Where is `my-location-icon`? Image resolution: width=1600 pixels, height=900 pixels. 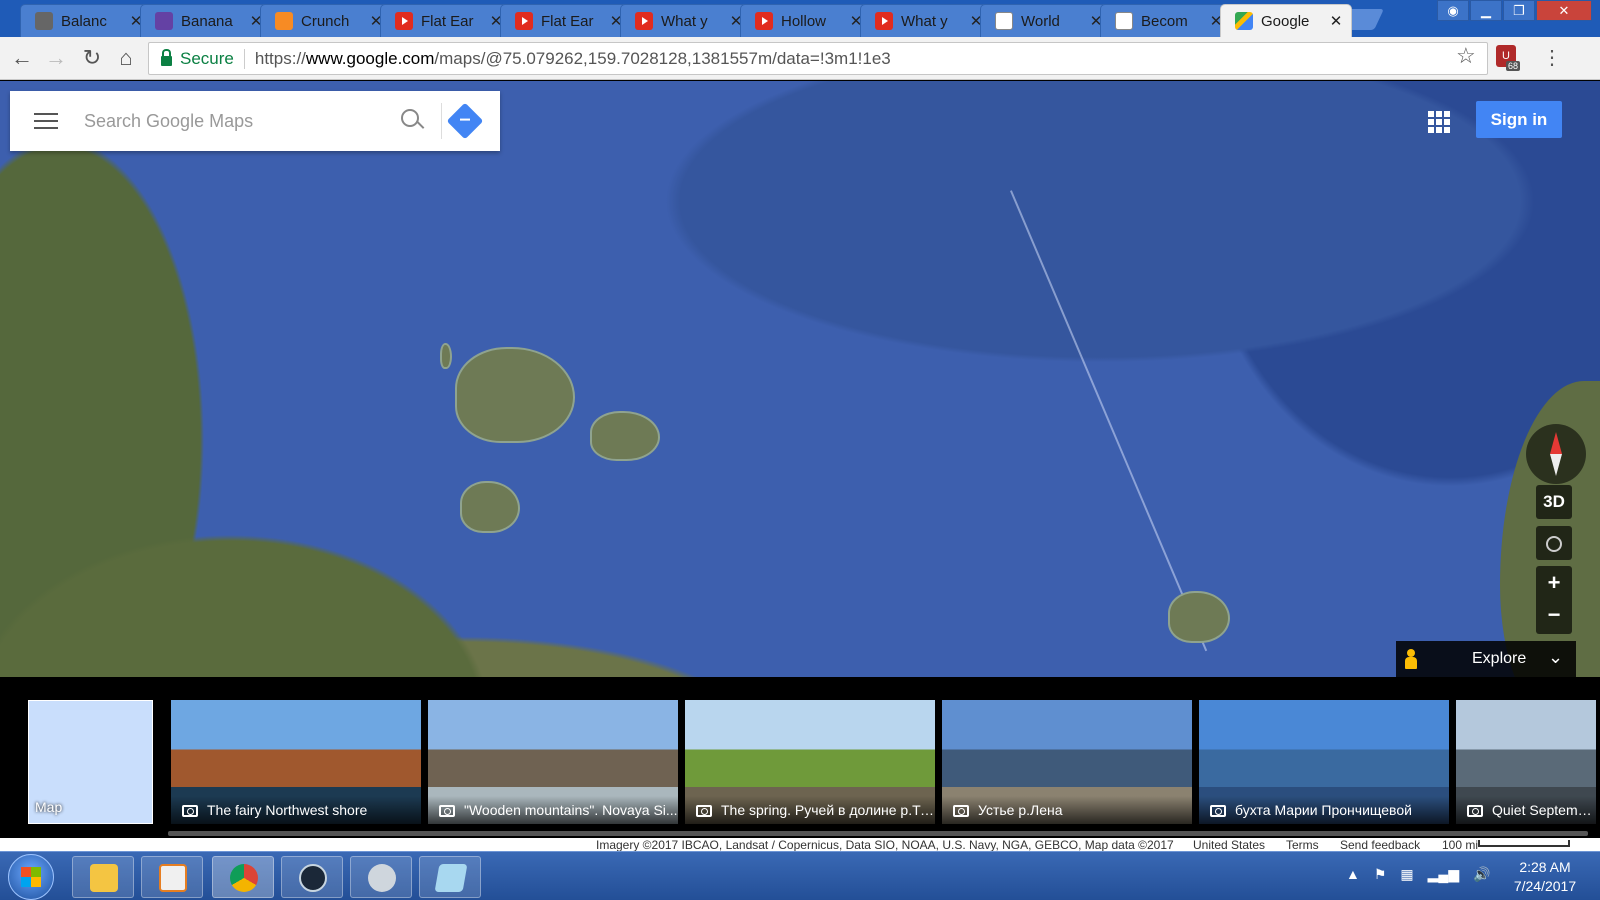 my-location-icon is located at coordinates (1554, 543).